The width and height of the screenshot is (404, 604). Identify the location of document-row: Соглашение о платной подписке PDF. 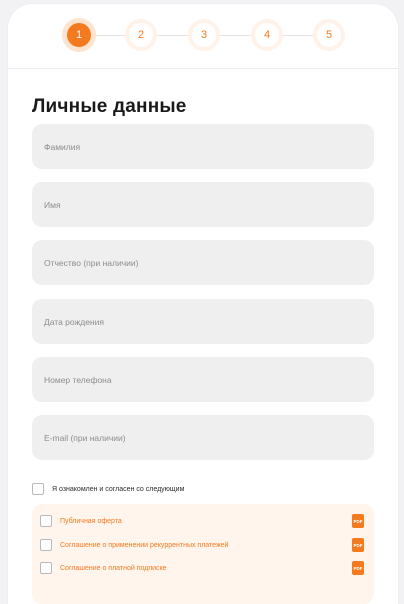
(203, 568).